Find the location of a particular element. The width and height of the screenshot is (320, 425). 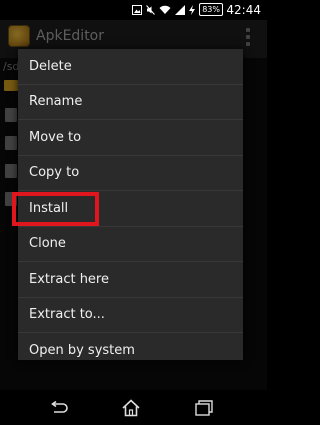

menu-item-delete: Delete is located at coordinates (130, 67).